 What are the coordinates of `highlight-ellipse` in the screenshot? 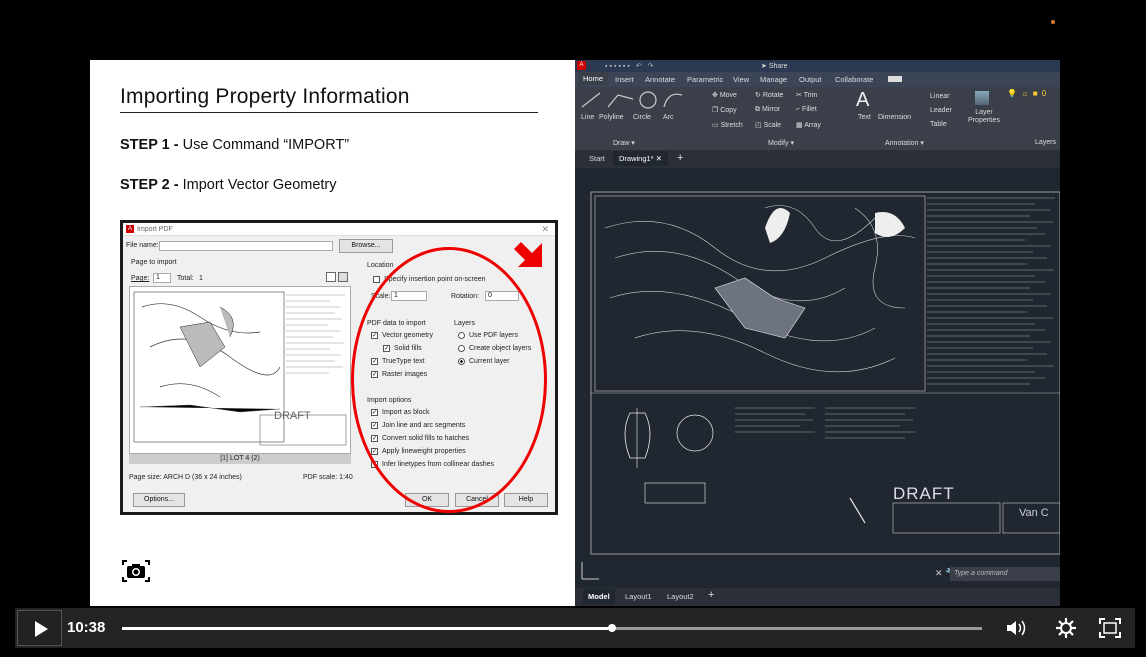 It's located at (449, 380).